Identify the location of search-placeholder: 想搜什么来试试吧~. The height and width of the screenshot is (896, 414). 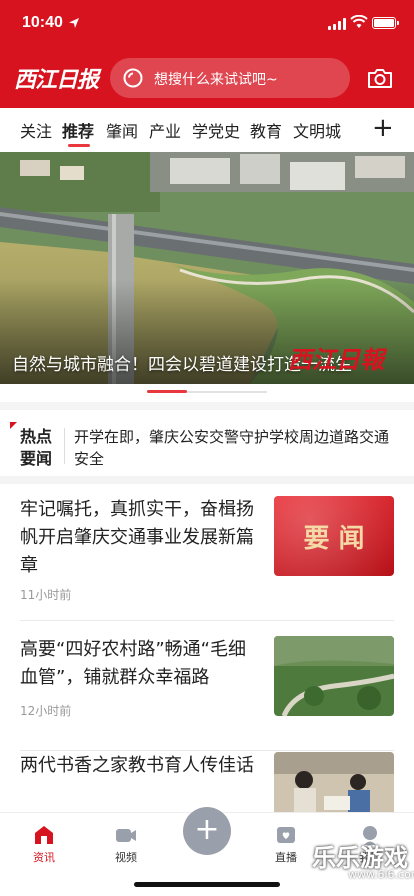
(216, 80).